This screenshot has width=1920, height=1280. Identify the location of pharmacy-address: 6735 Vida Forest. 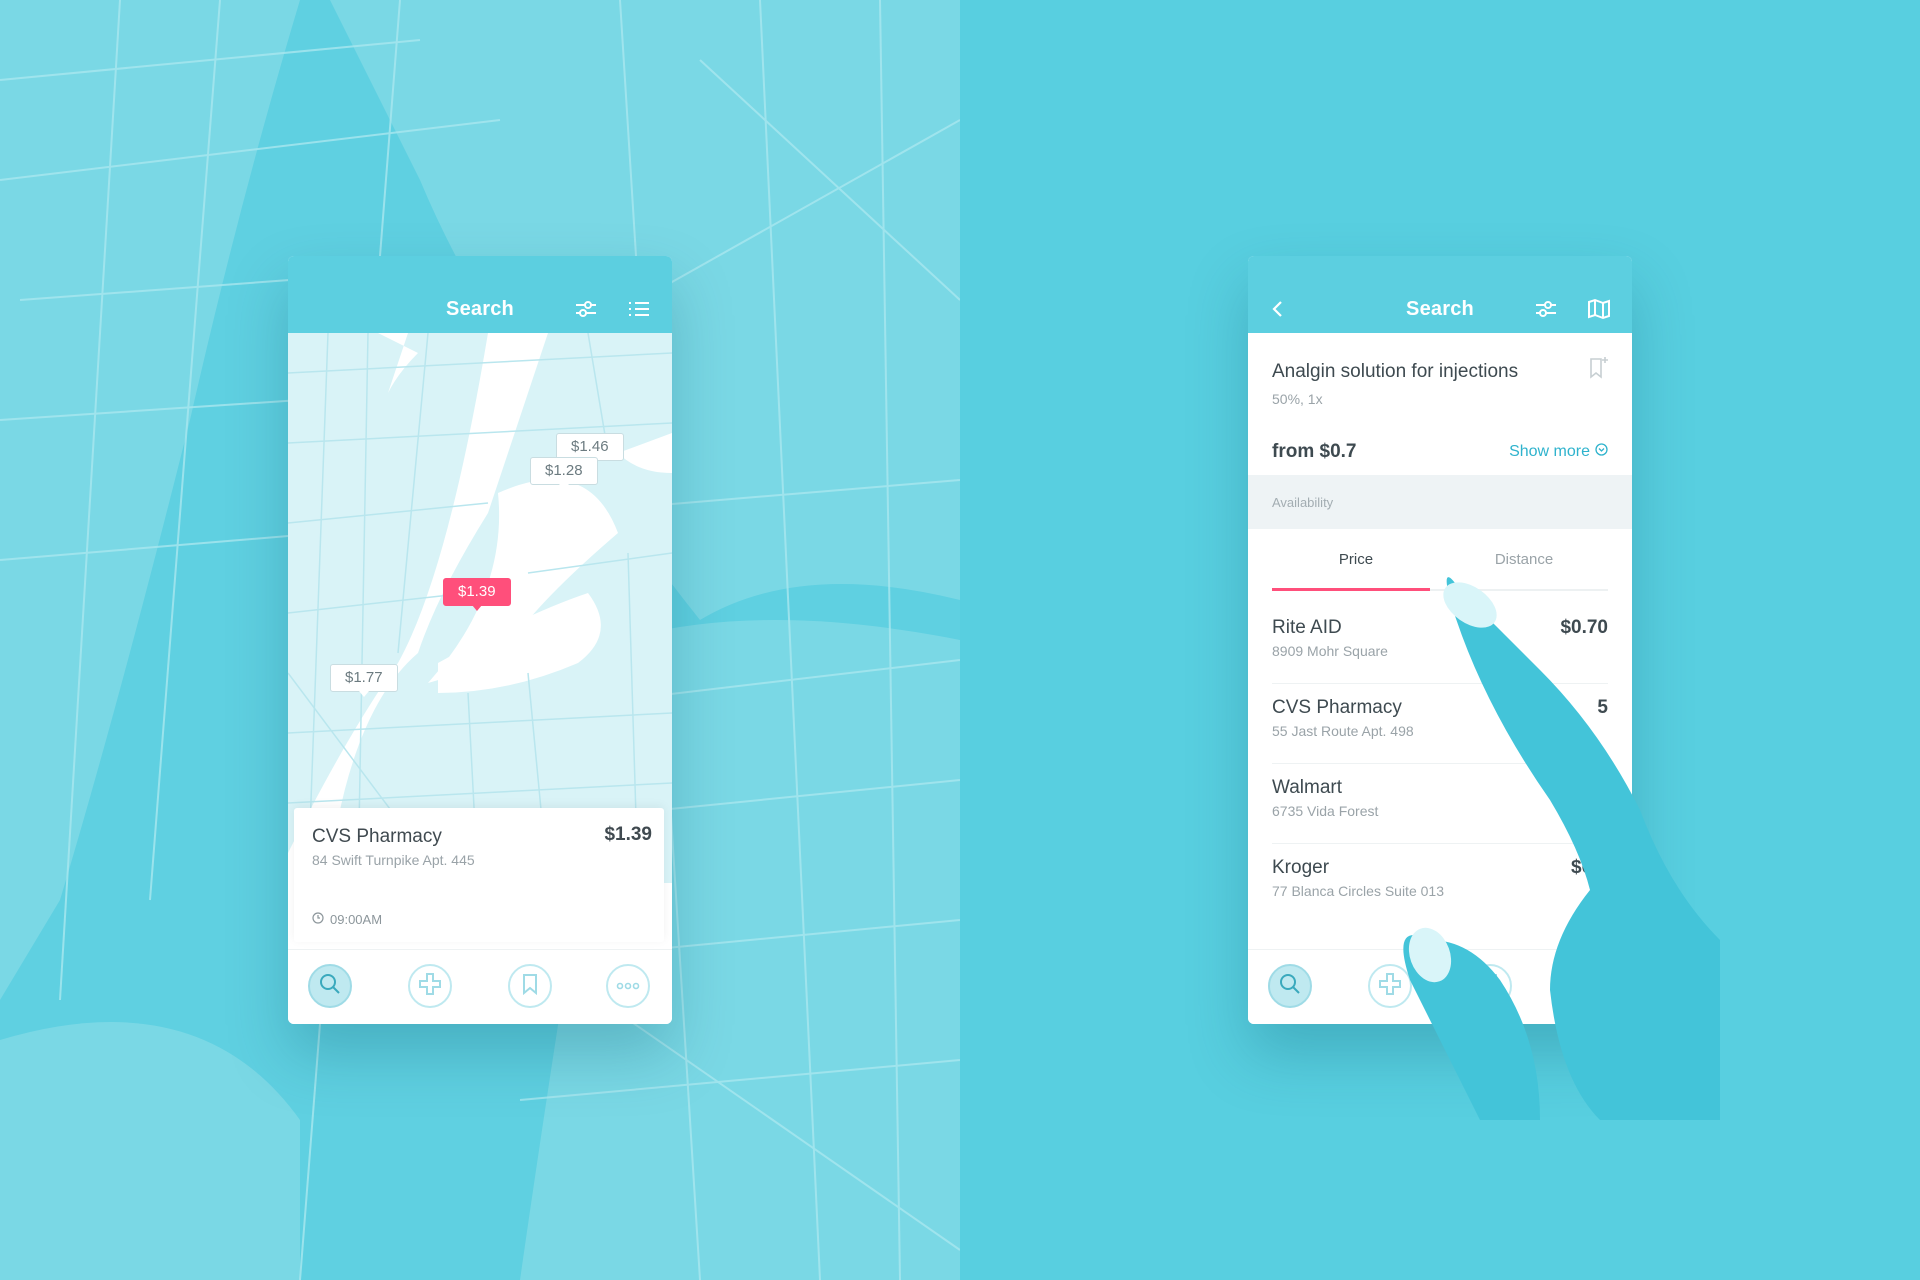
(1325, 811).